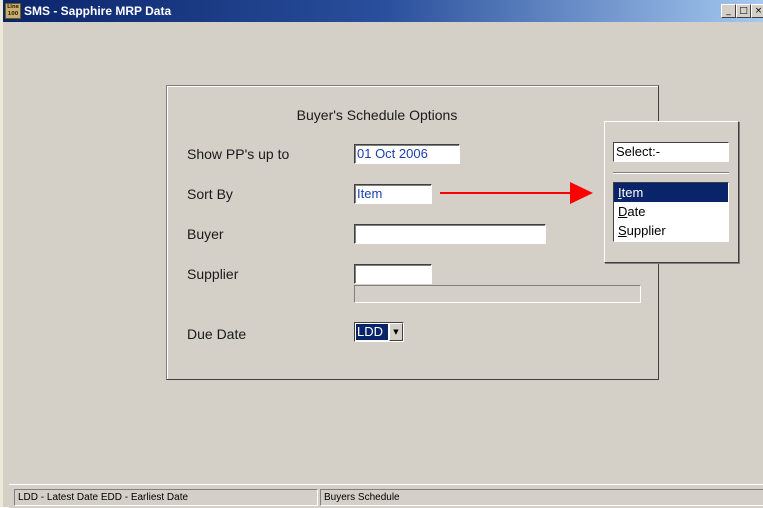  Describe the element at coordinates (541, 497) in the screenshot. I see `status-screen-name: Buyers Schedule` at that location.